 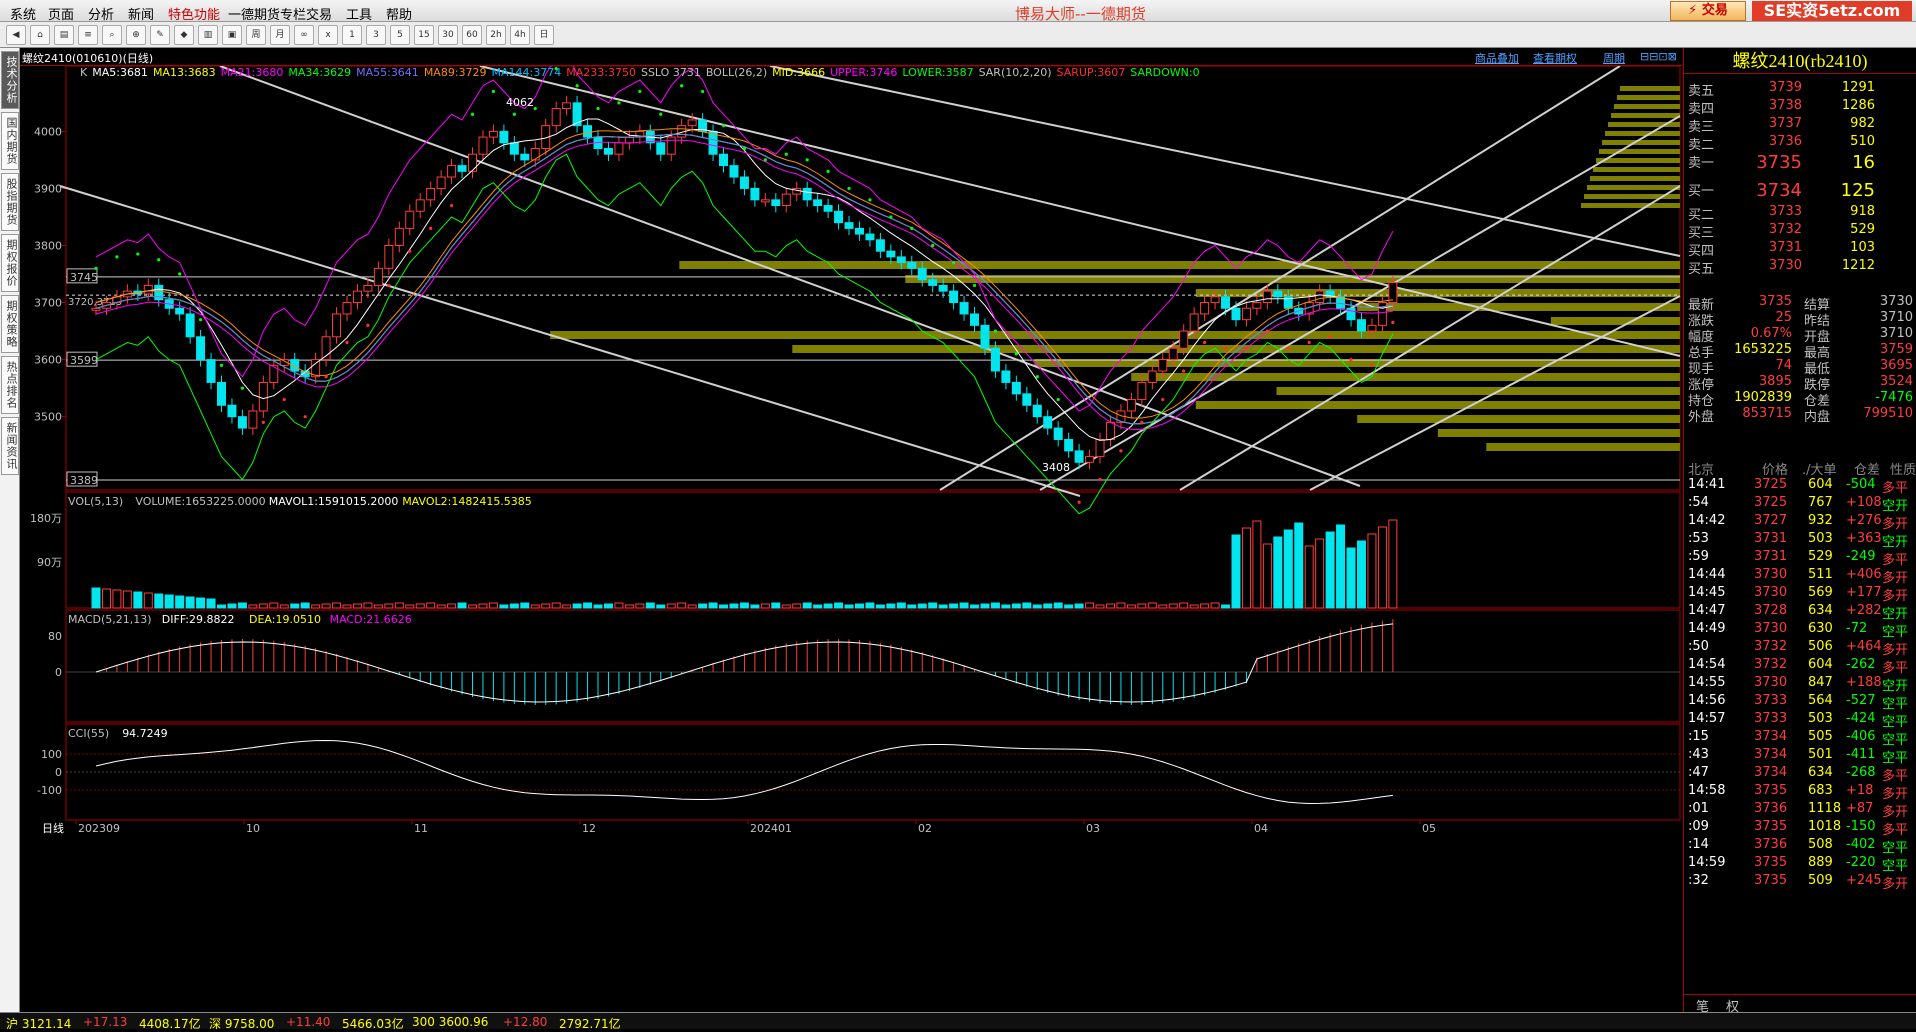 What do you see at coordinates (1555, 58) in the screenshot?
I see `view-options-link: 查看期权` at bounding box center [1555, 58].